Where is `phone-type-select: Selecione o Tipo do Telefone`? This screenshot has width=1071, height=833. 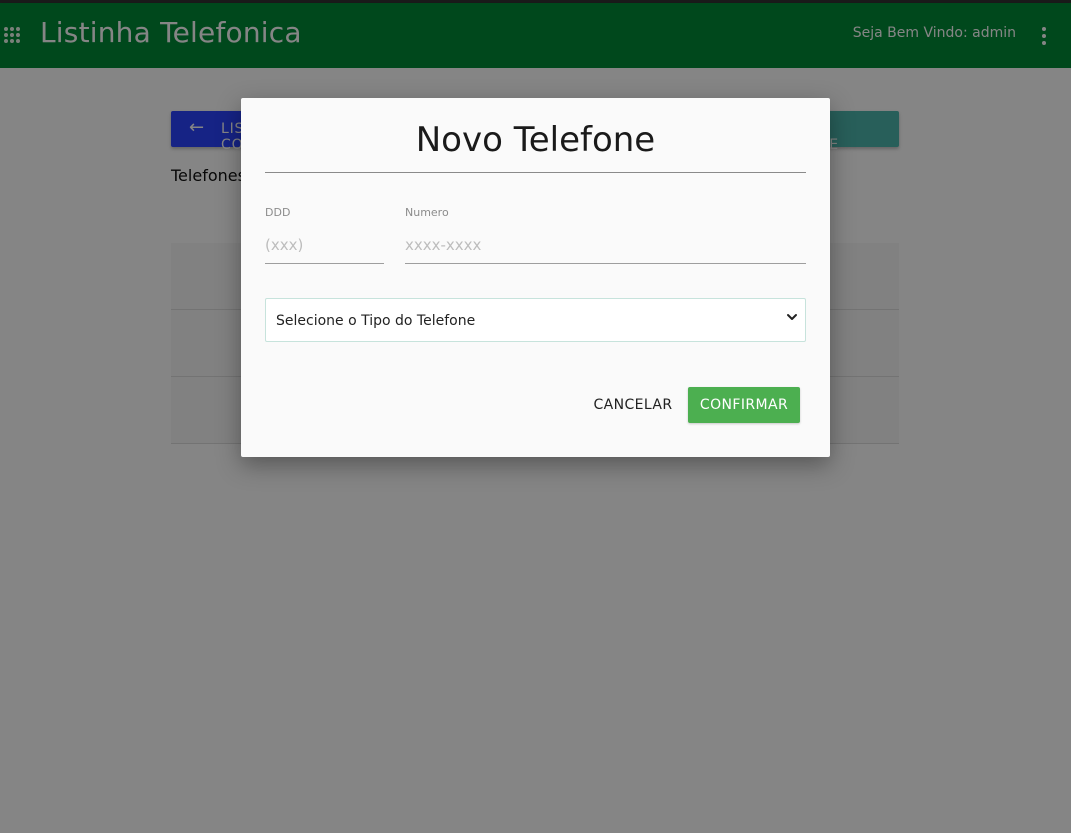 phone-type-select: Selecione o Tipo do Telefone is located at coordinates (535, 320).